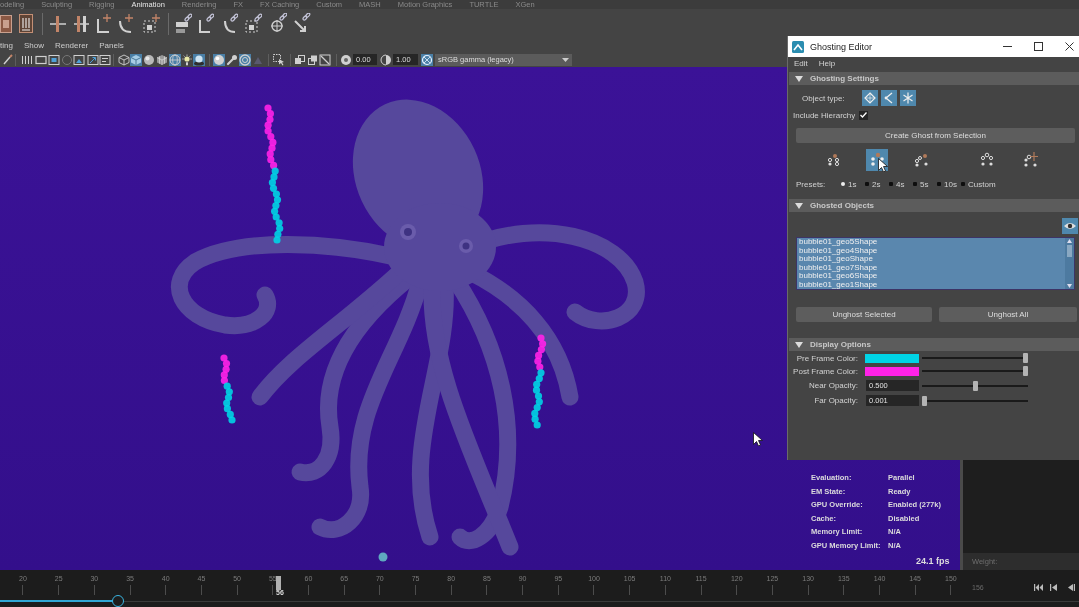 The height and width of the screenshot is (607, 1079). I want to click on tile-icon, so click(6, 23).